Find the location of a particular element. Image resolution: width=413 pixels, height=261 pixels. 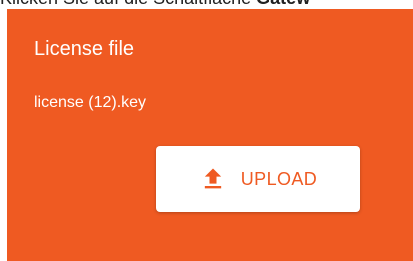

upload-icon is located at coordinates (212, 178).